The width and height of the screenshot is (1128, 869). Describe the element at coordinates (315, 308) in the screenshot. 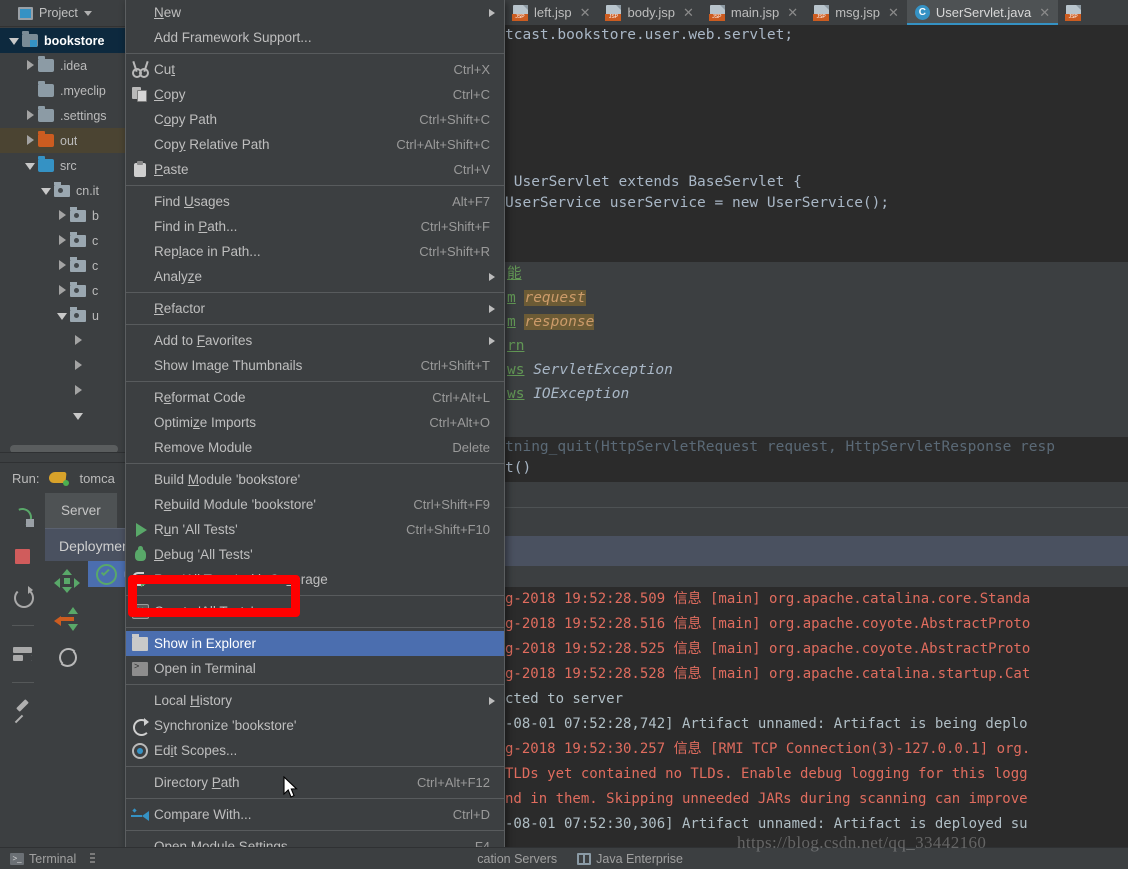

I see `menu-item-refactor: Refactor` at that location.